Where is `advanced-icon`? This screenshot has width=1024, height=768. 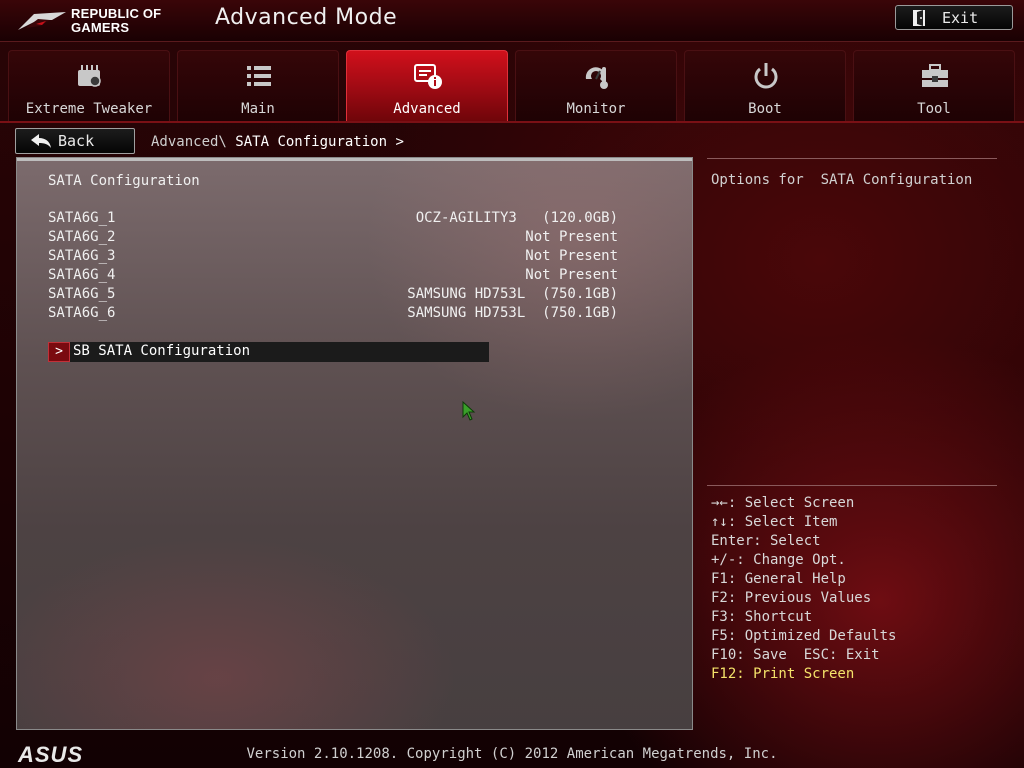
advanced-icon is located at coordinates (428, 76).